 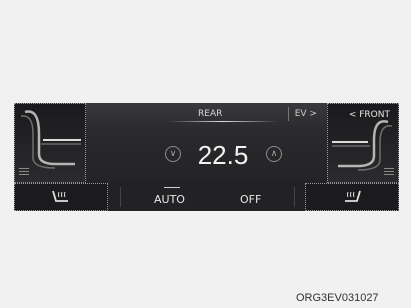 What do you see at coordinates (363, 143) in the screenshot?
I see `right-seat-display: < FRONT` at bounding box center [363, 143].